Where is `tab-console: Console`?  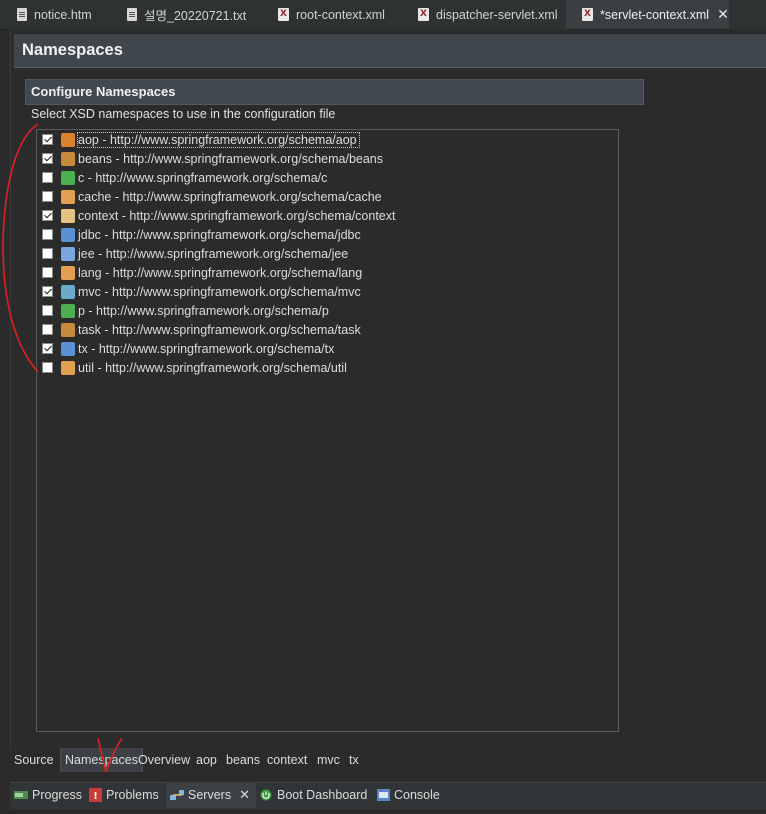
tab-console: Console is located at coordinates (408, 795).